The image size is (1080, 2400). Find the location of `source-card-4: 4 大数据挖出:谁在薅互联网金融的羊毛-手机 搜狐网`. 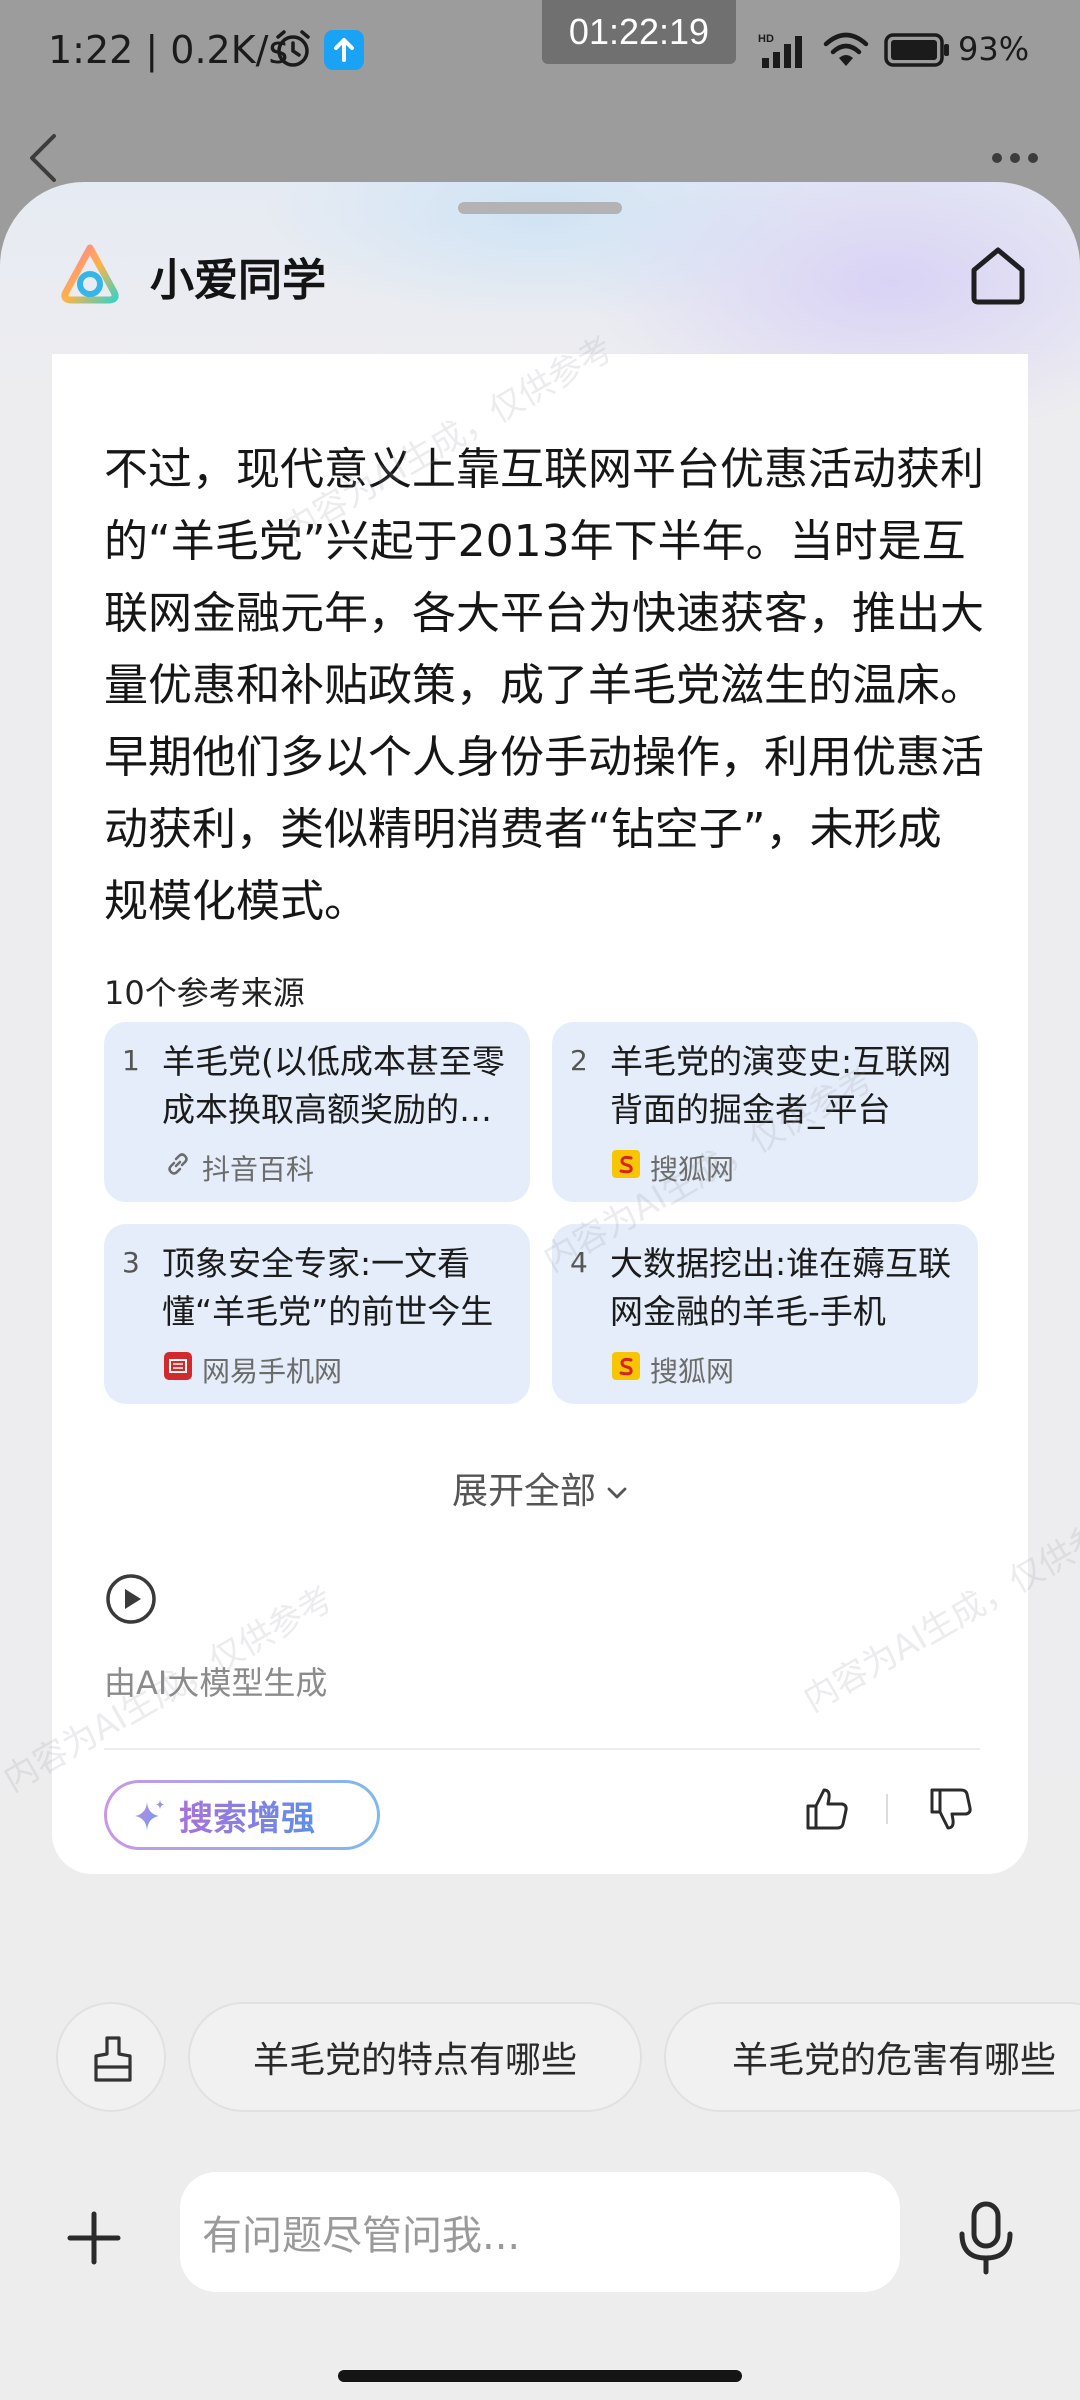

source-card-4: 4 大数据挖出:谁在薅互联网金融的羊毛-手机 搜狐网 is located at coordinates (765, 1314).